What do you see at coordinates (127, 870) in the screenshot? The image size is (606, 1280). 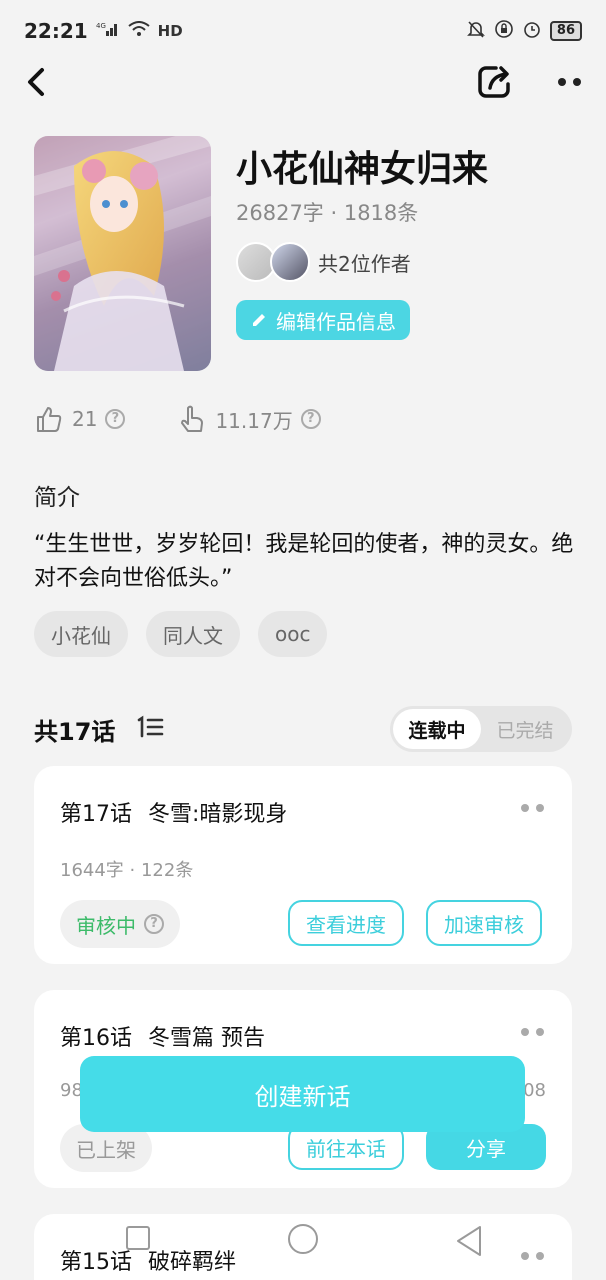 I see `chapter-meta: 1644字 · 122条` at bounding box center [127, 870].